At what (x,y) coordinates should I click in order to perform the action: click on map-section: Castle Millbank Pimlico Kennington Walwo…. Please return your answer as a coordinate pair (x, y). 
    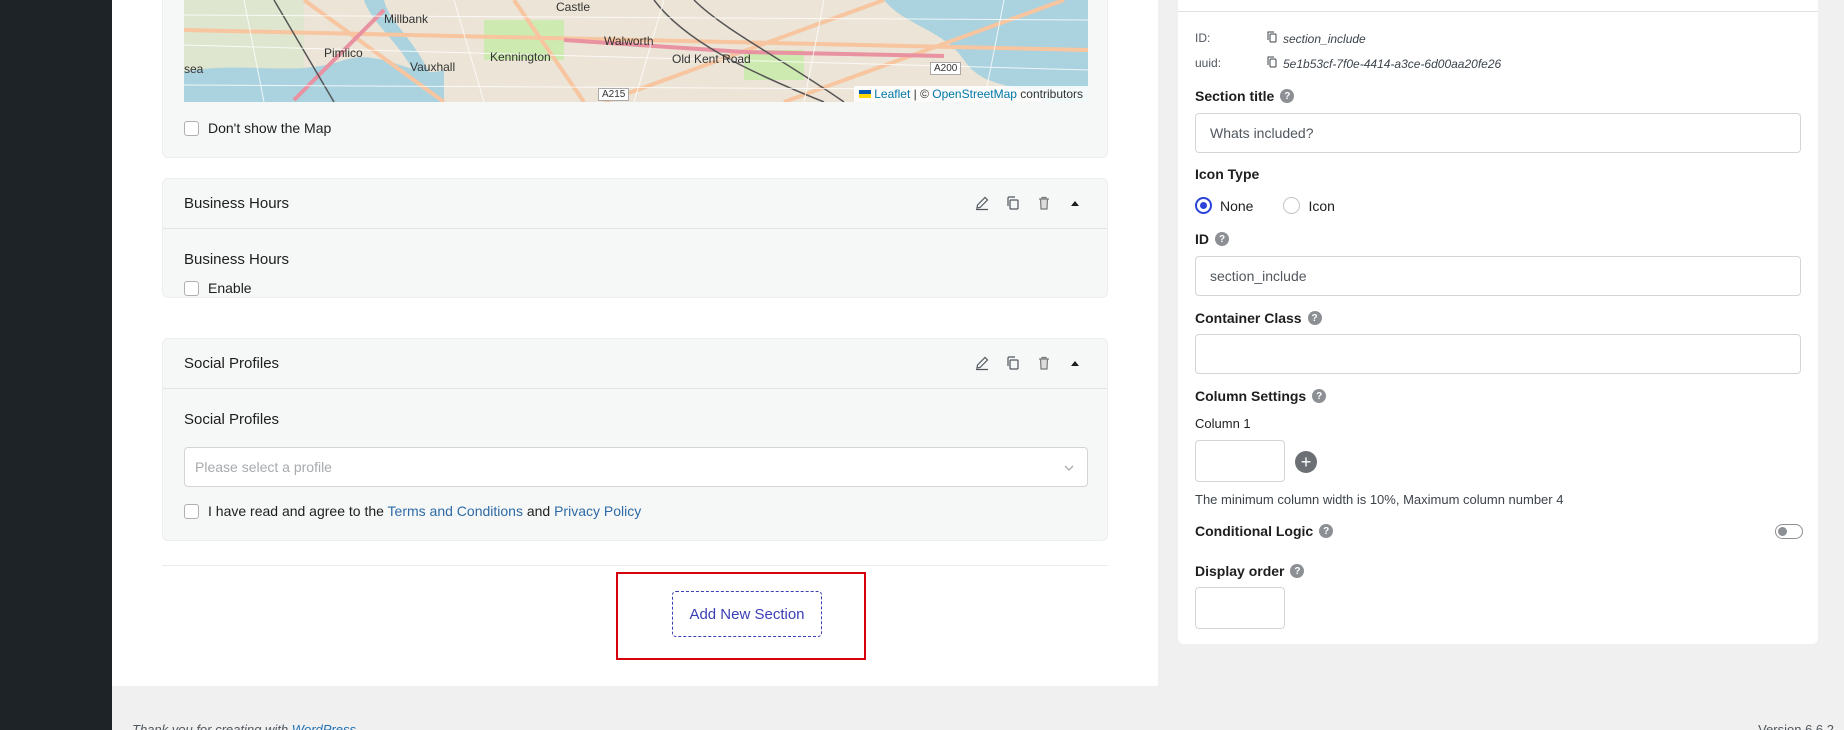
    Looking at the image, I should click on (635, 79).